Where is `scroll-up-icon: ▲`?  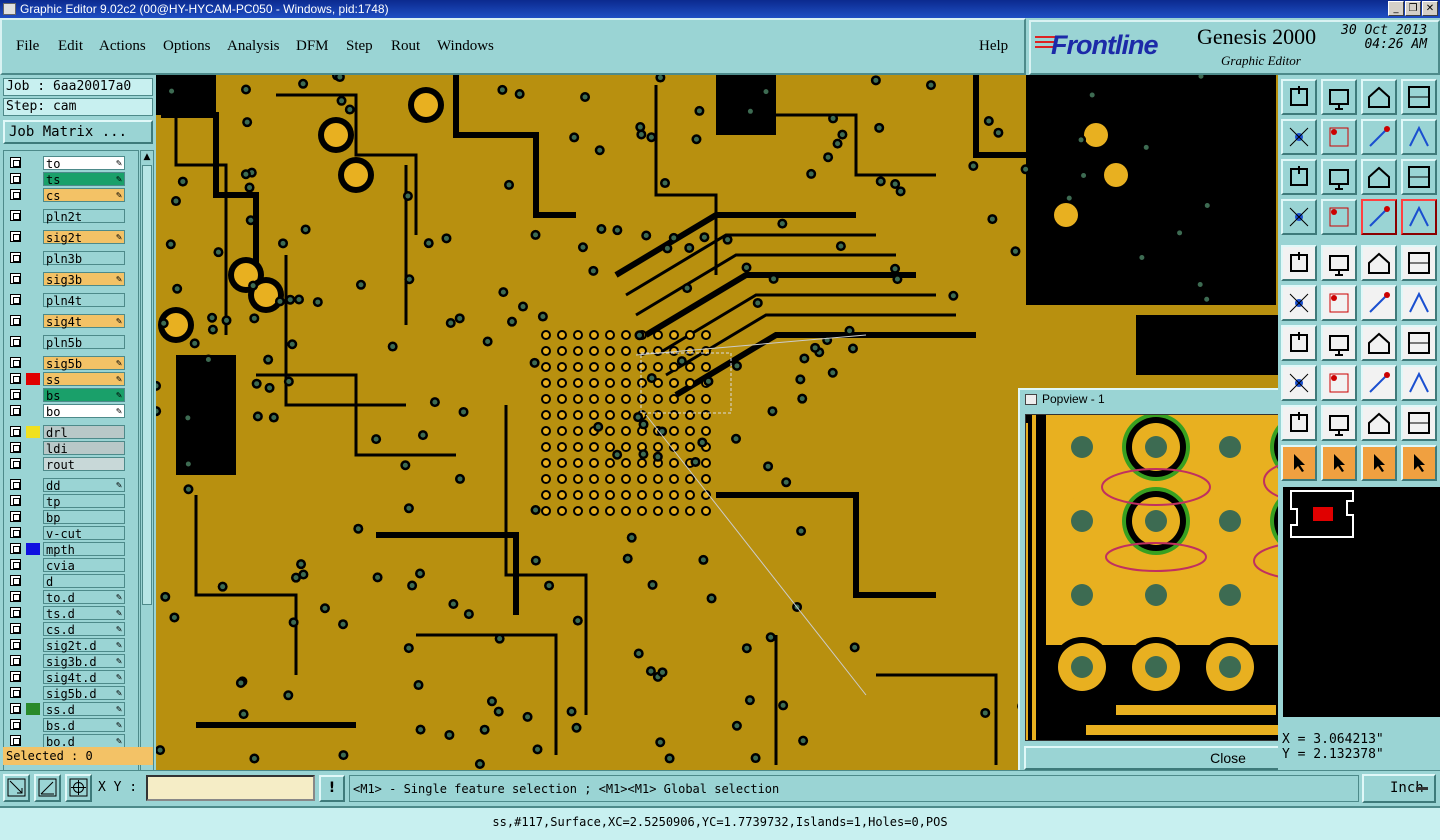 scroll-up-icon: ▲ is located at coordinates (147, 157).